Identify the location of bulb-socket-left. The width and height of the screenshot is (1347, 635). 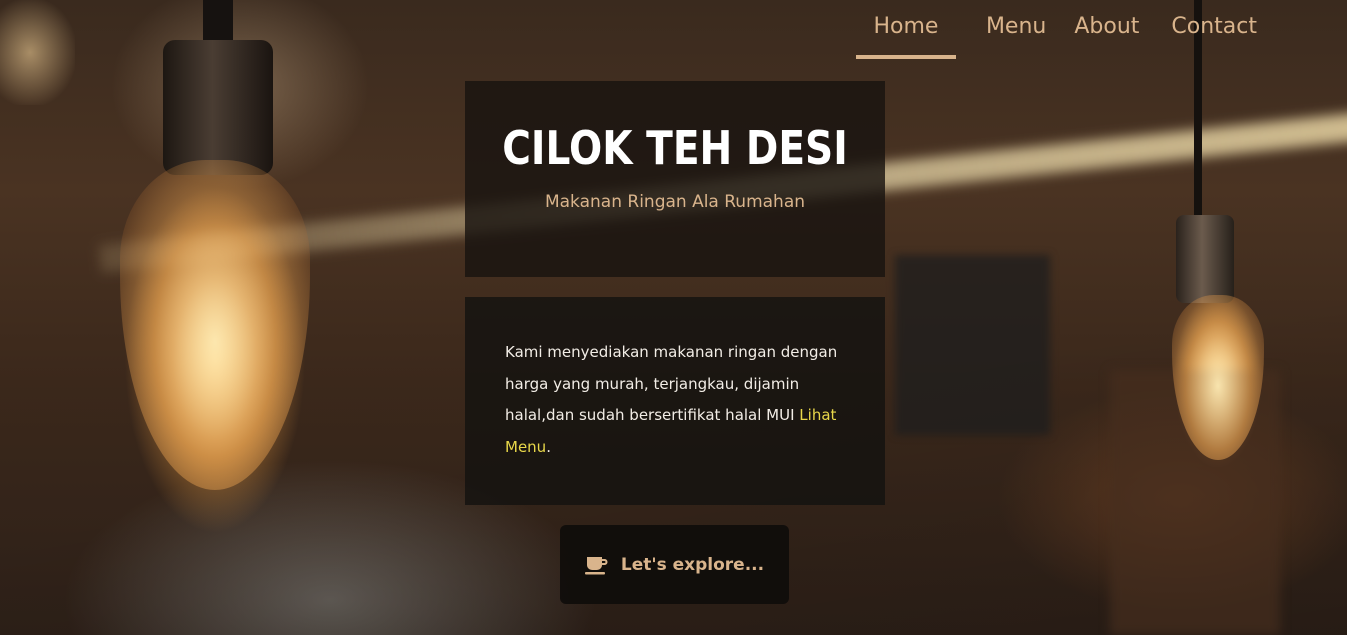
(218, 107).